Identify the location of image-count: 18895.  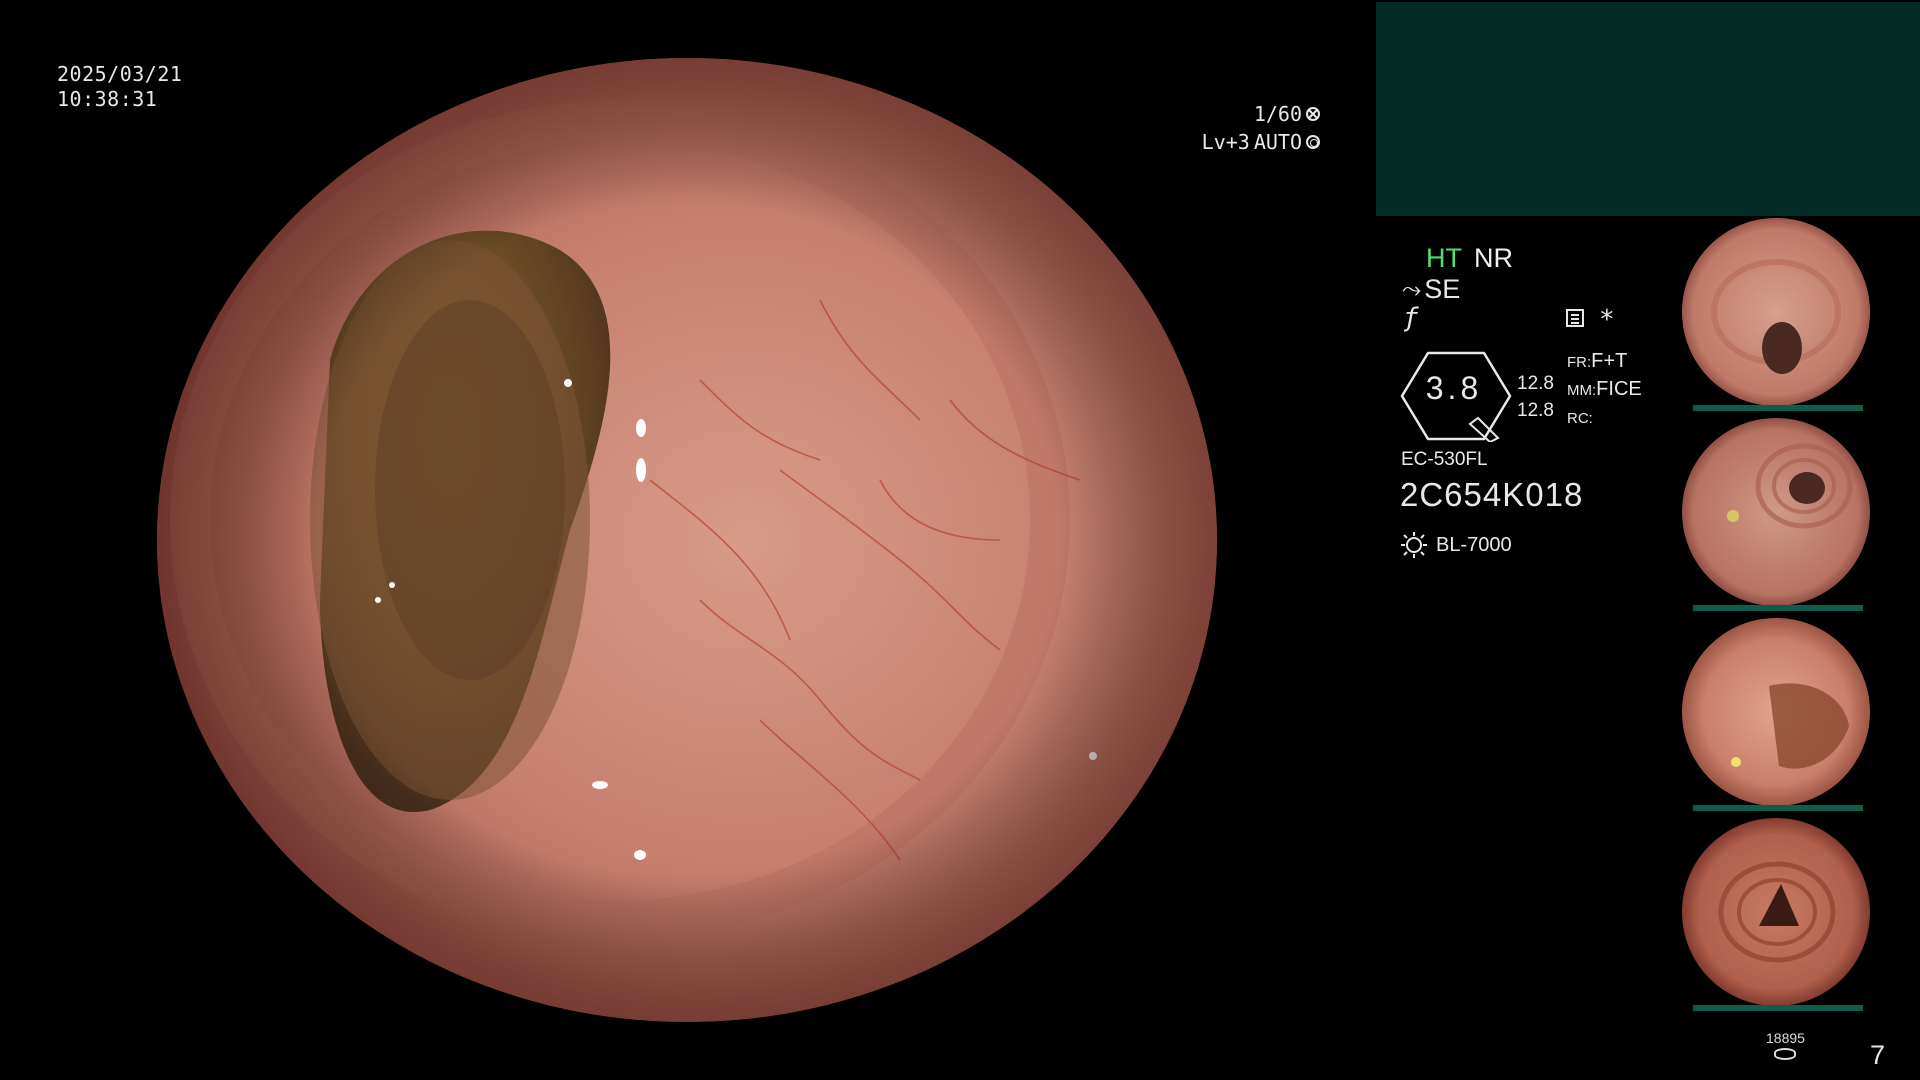
(1785, 1038).